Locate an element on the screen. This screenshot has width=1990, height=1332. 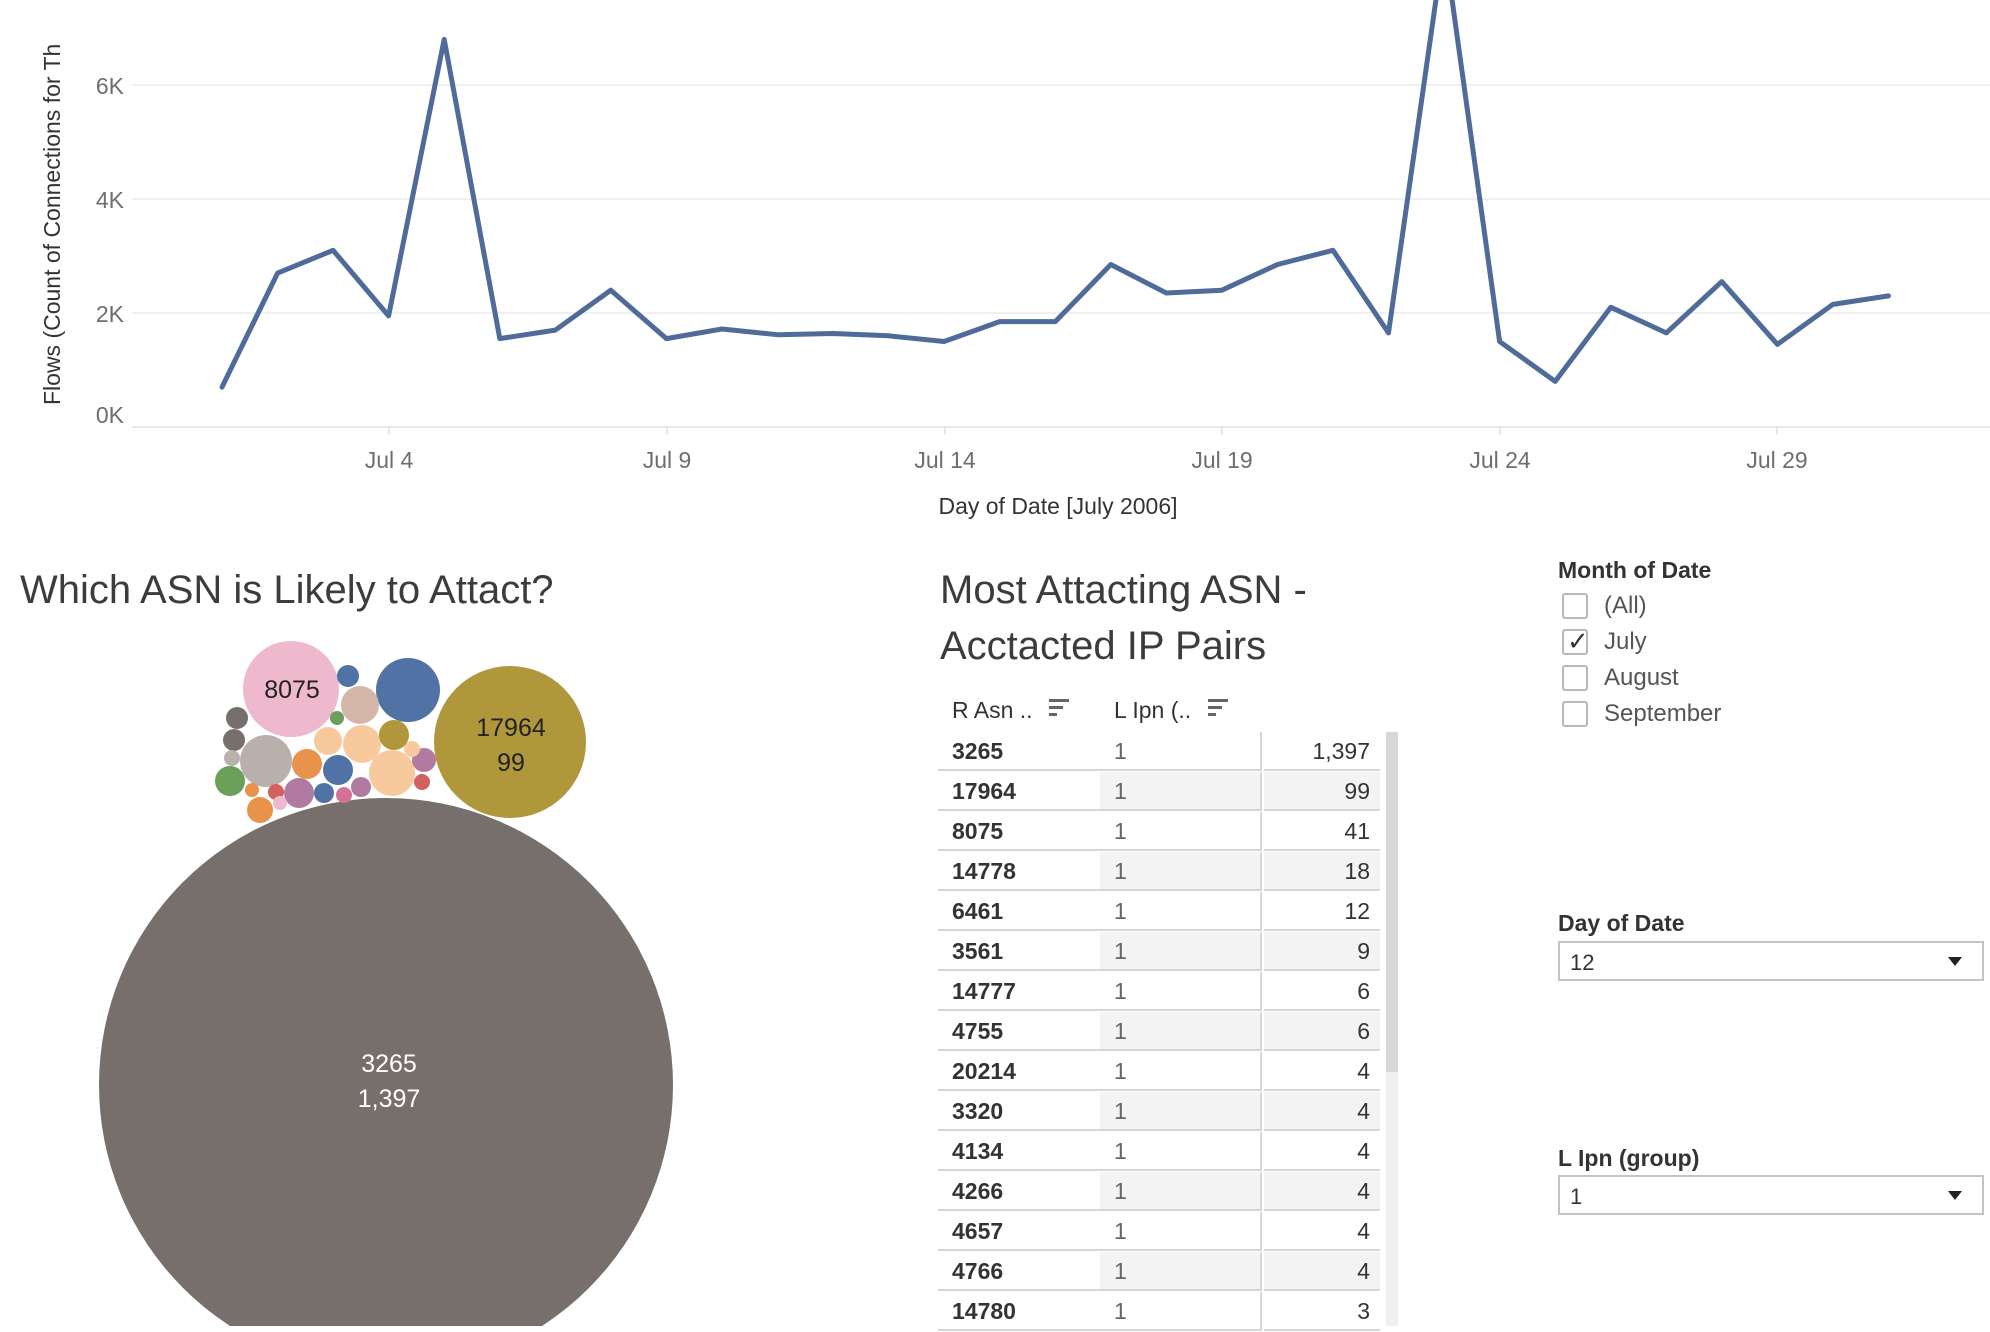
table-row: 3265 1 1,397 is located at coordinates (1159, 752).